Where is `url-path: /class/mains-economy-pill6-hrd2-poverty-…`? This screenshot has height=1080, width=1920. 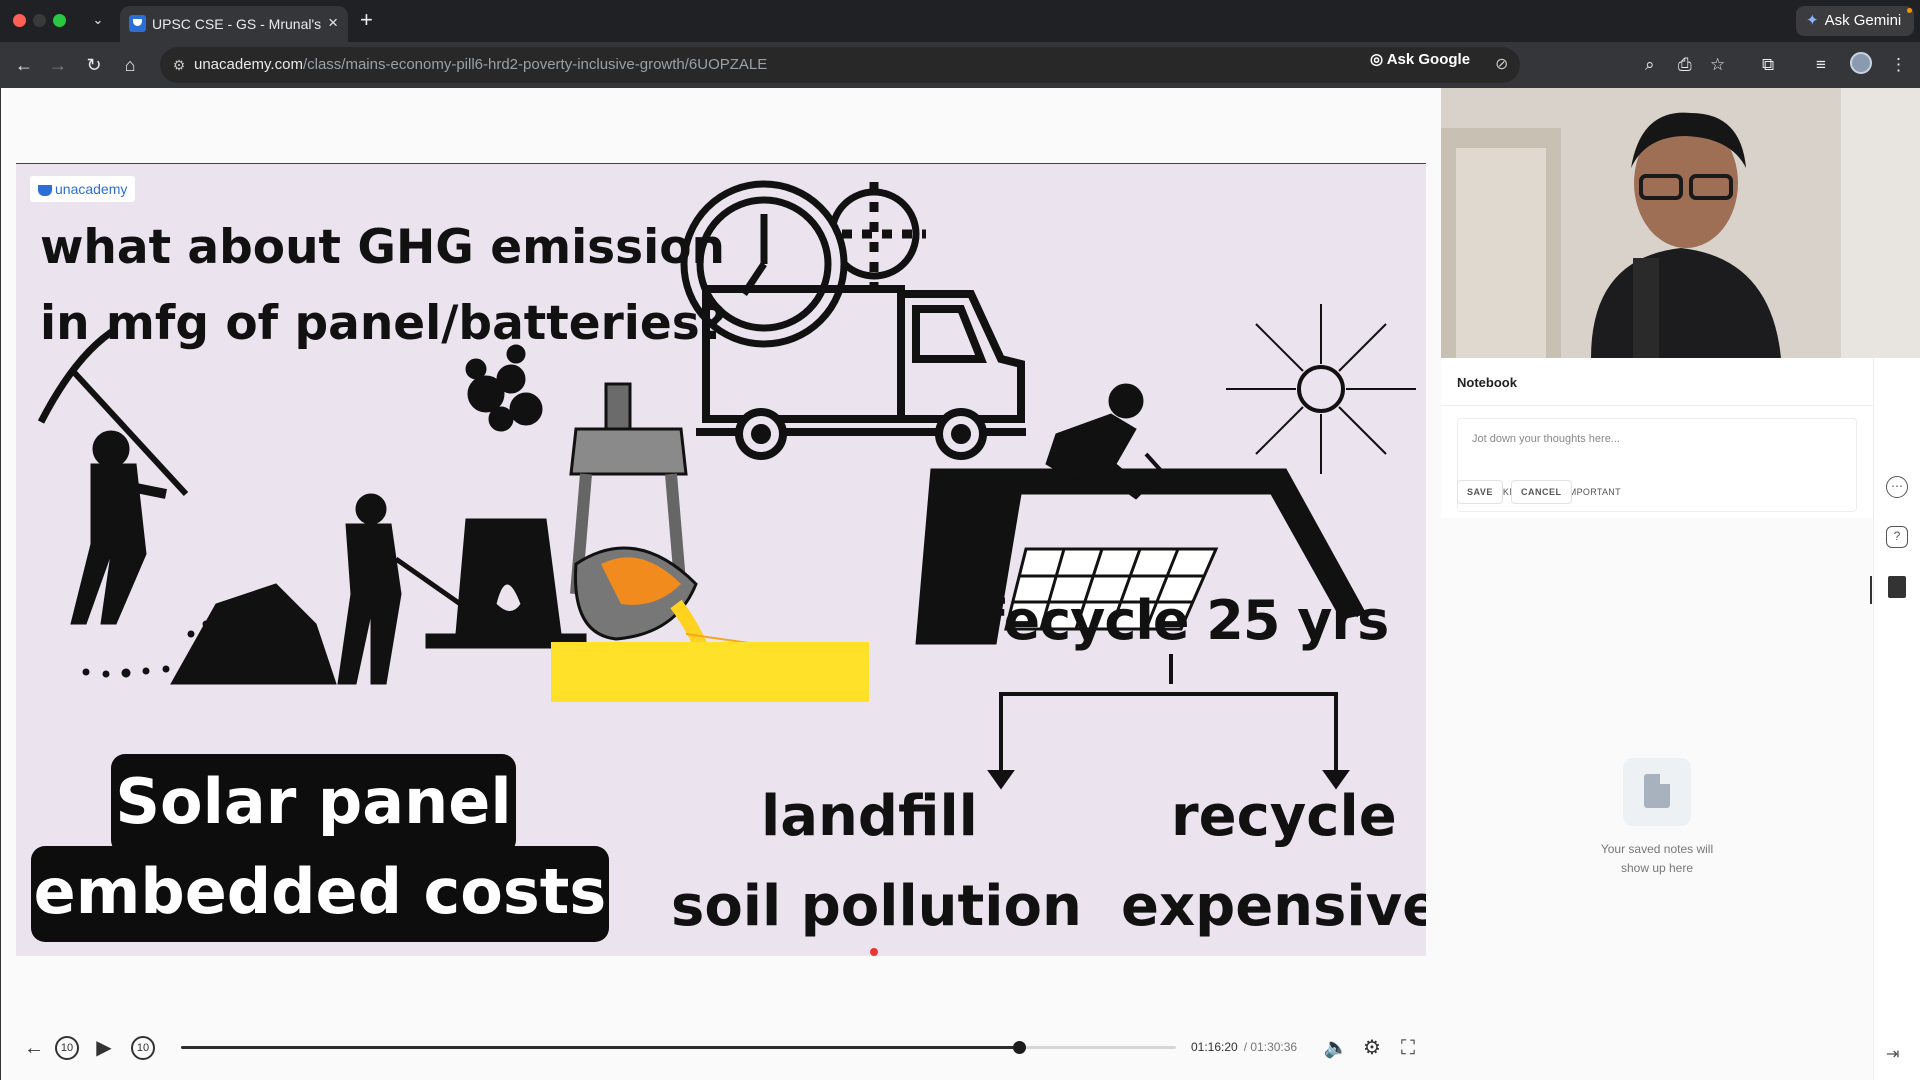 url-path: /class/mains-economy-pill6-hrd2-poverty-… is located at coordinates (535, 64).